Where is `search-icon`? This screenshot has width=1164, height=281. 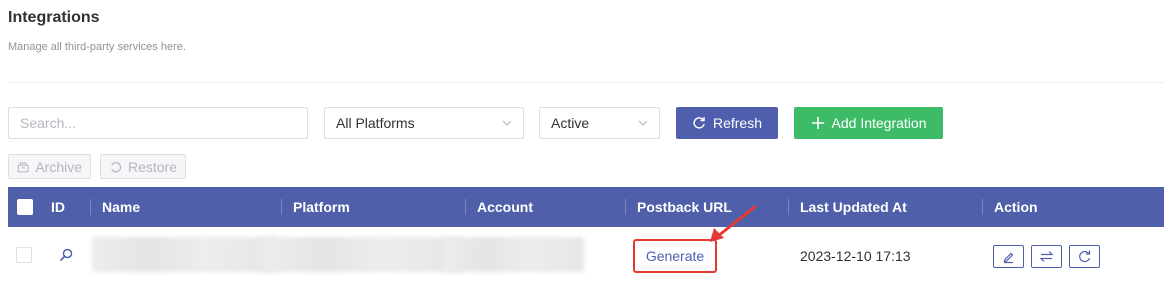 search-icon is located at coordinates (66, 255).